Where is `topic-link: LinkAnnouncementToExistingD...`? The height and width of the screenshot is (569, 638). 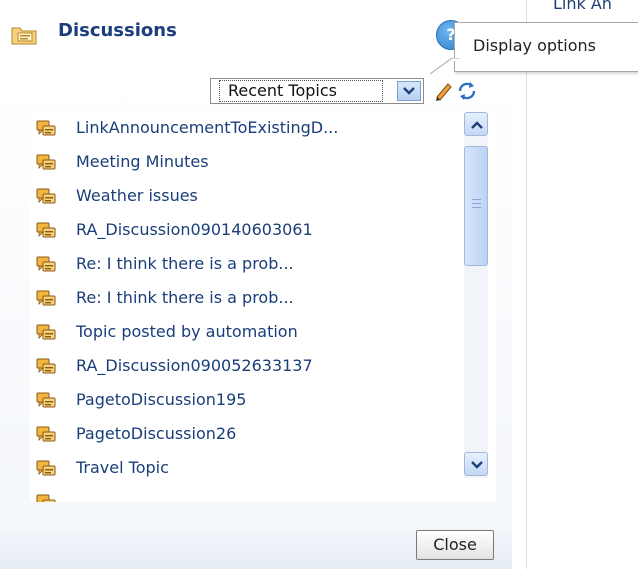
topic-link: LinkAnnouncementToExistingD... is located at coordinates (207, 127).